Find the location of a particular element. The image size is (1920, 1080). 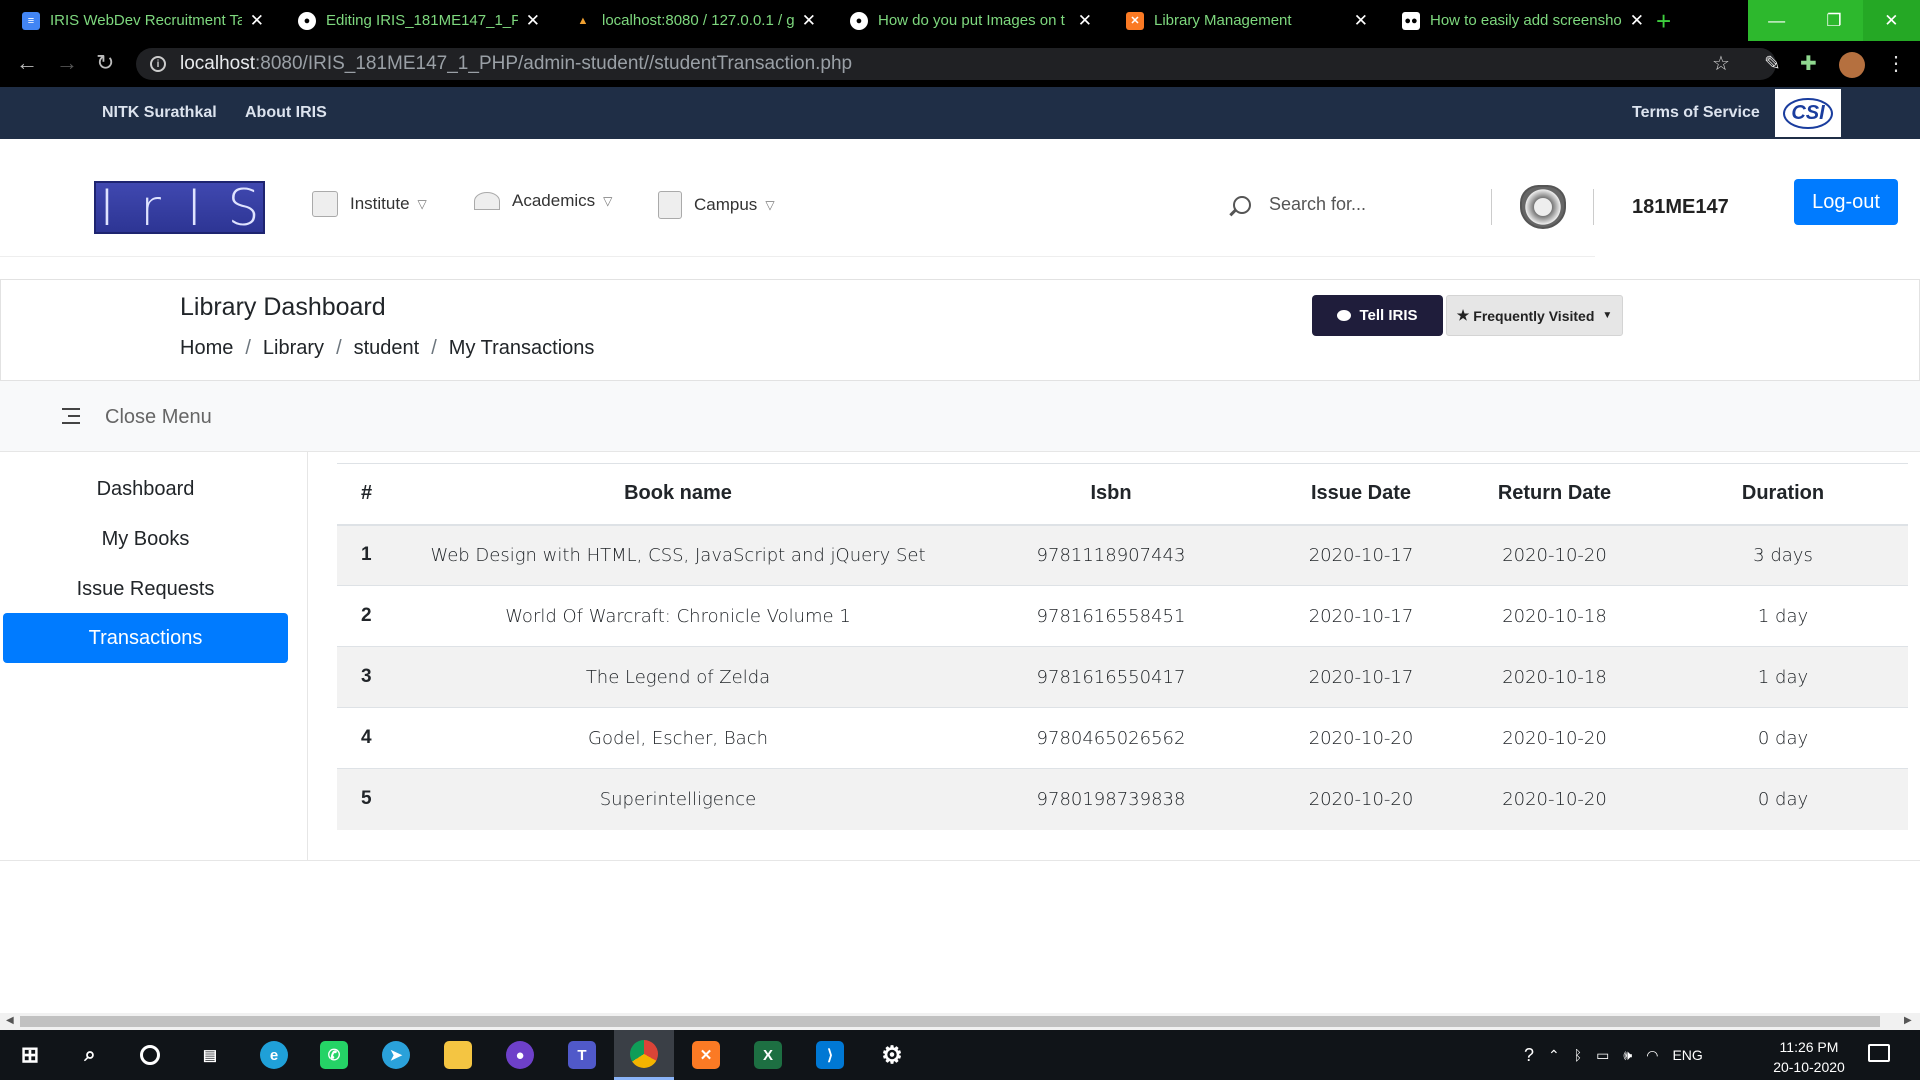

extensions-puzzle-icon: ✚ is located at coordinates (1808, 63).